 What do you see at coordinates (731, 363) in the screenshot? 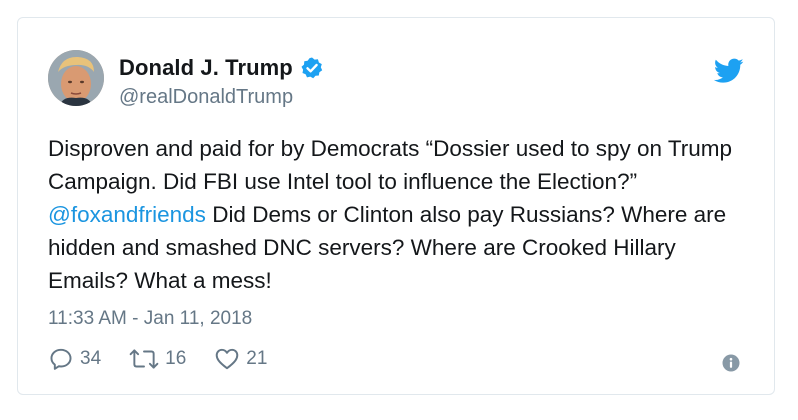
I see `info-icon` at bounding box center [731, 363].